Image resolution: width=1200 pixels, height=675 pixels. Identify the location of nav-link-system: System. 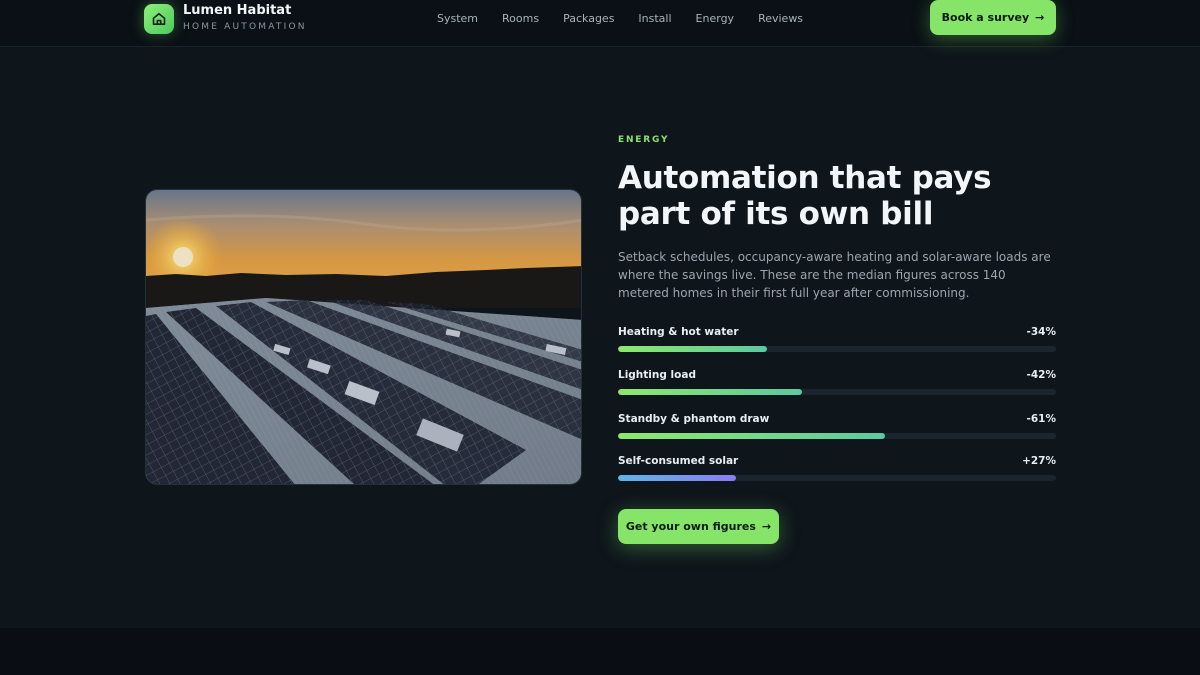
(457, 19).